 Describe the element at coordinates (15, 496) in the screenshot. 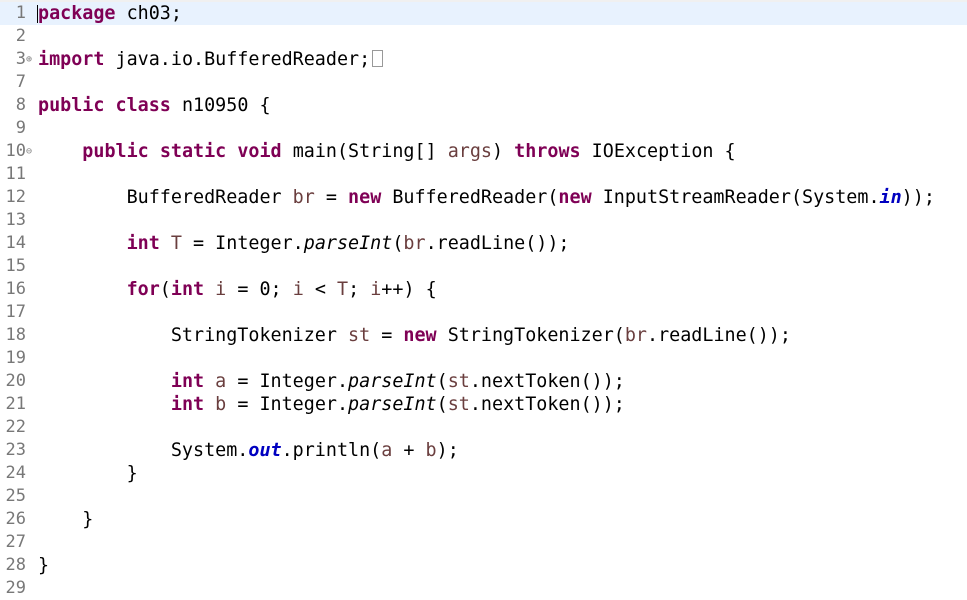

I see `line-number: 25` at that location.